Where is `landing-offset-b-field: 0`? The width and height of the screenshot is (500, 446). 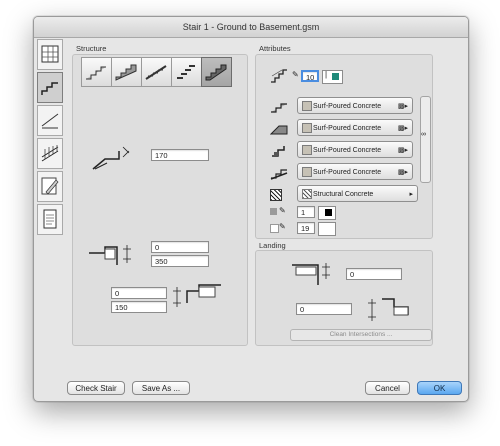 landing-offset-b-field: 0 is located at coordinates (324, 309).